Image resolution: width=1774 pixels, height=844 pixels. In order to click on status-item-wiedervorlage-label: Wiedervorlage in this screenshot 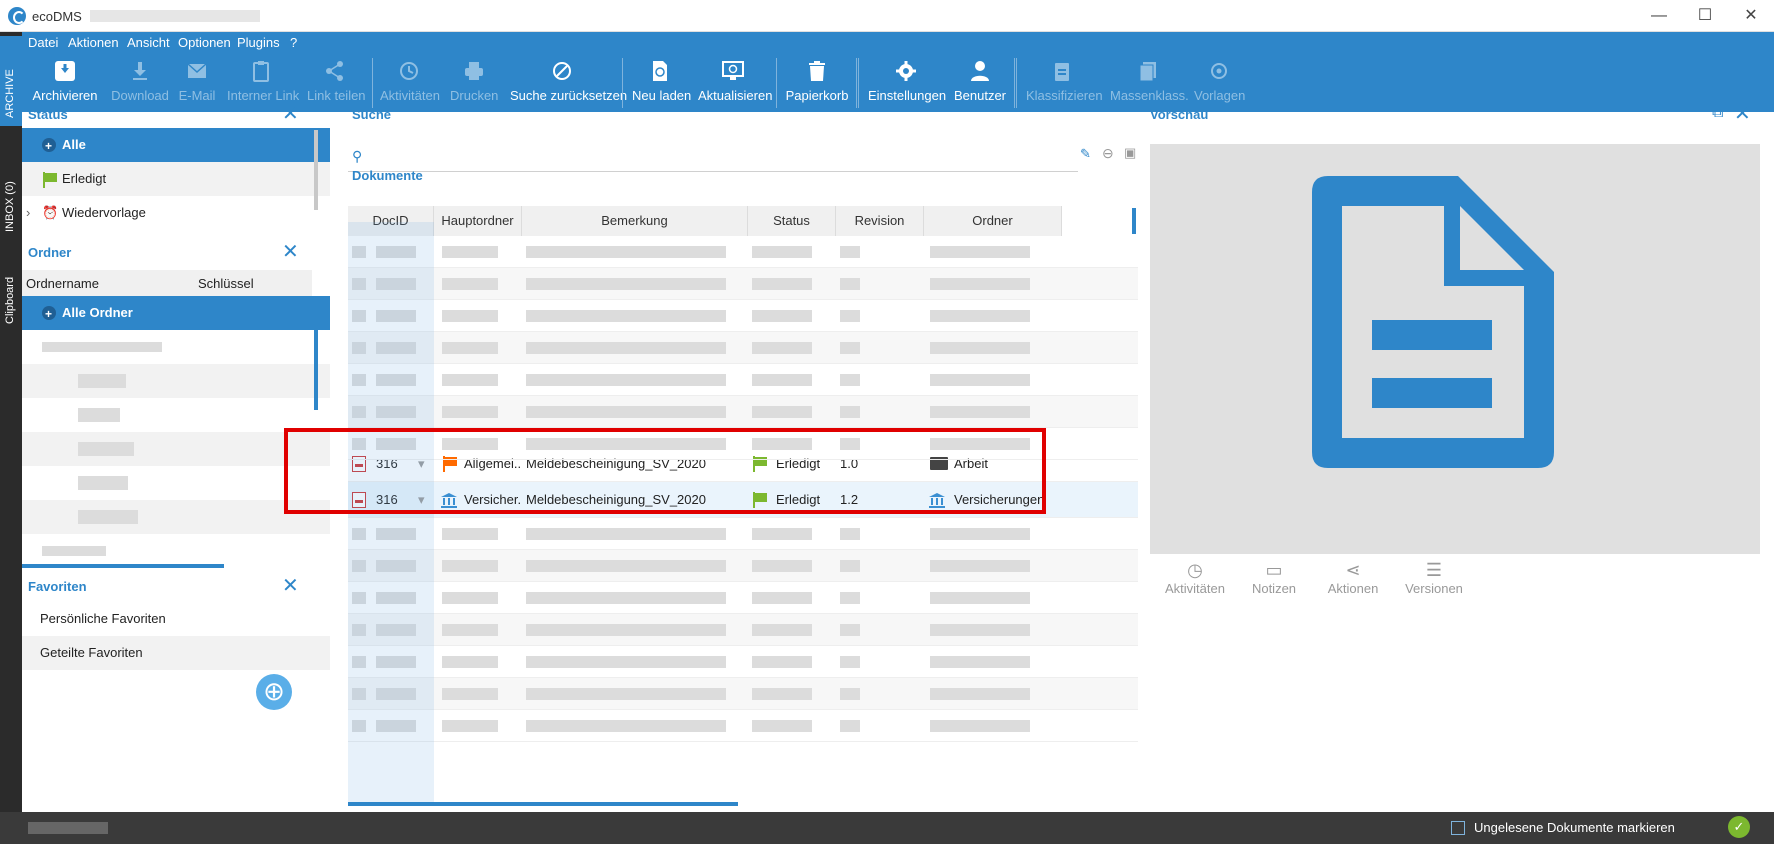, I will do `click(104, 212)`.